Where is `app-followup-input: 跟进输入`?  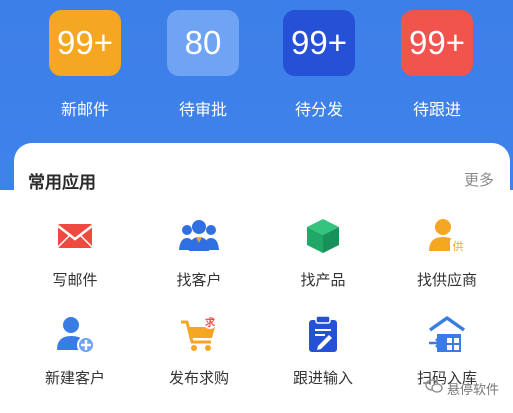 app-followup-input: 跟进输入 is located at coordinates (323, 351).